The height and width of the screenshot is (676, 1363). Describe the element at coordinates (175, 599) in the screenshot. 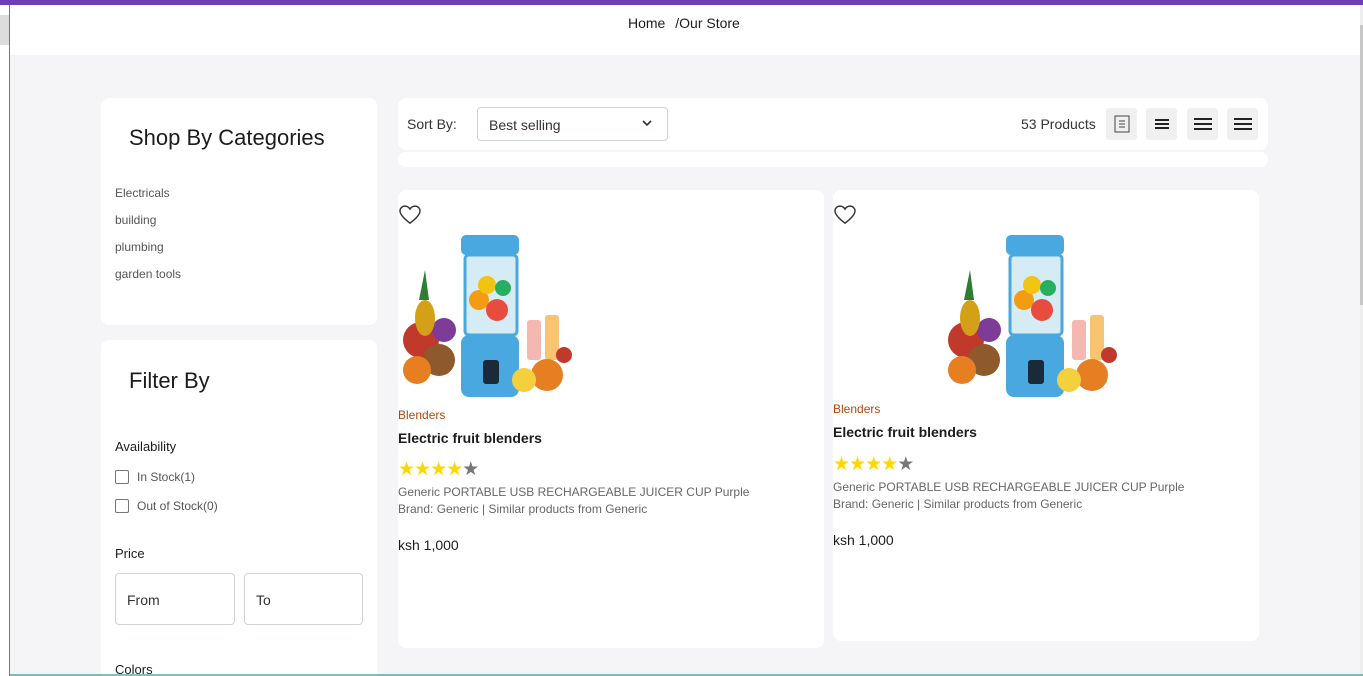

I see `price-from-input: From` at that location.